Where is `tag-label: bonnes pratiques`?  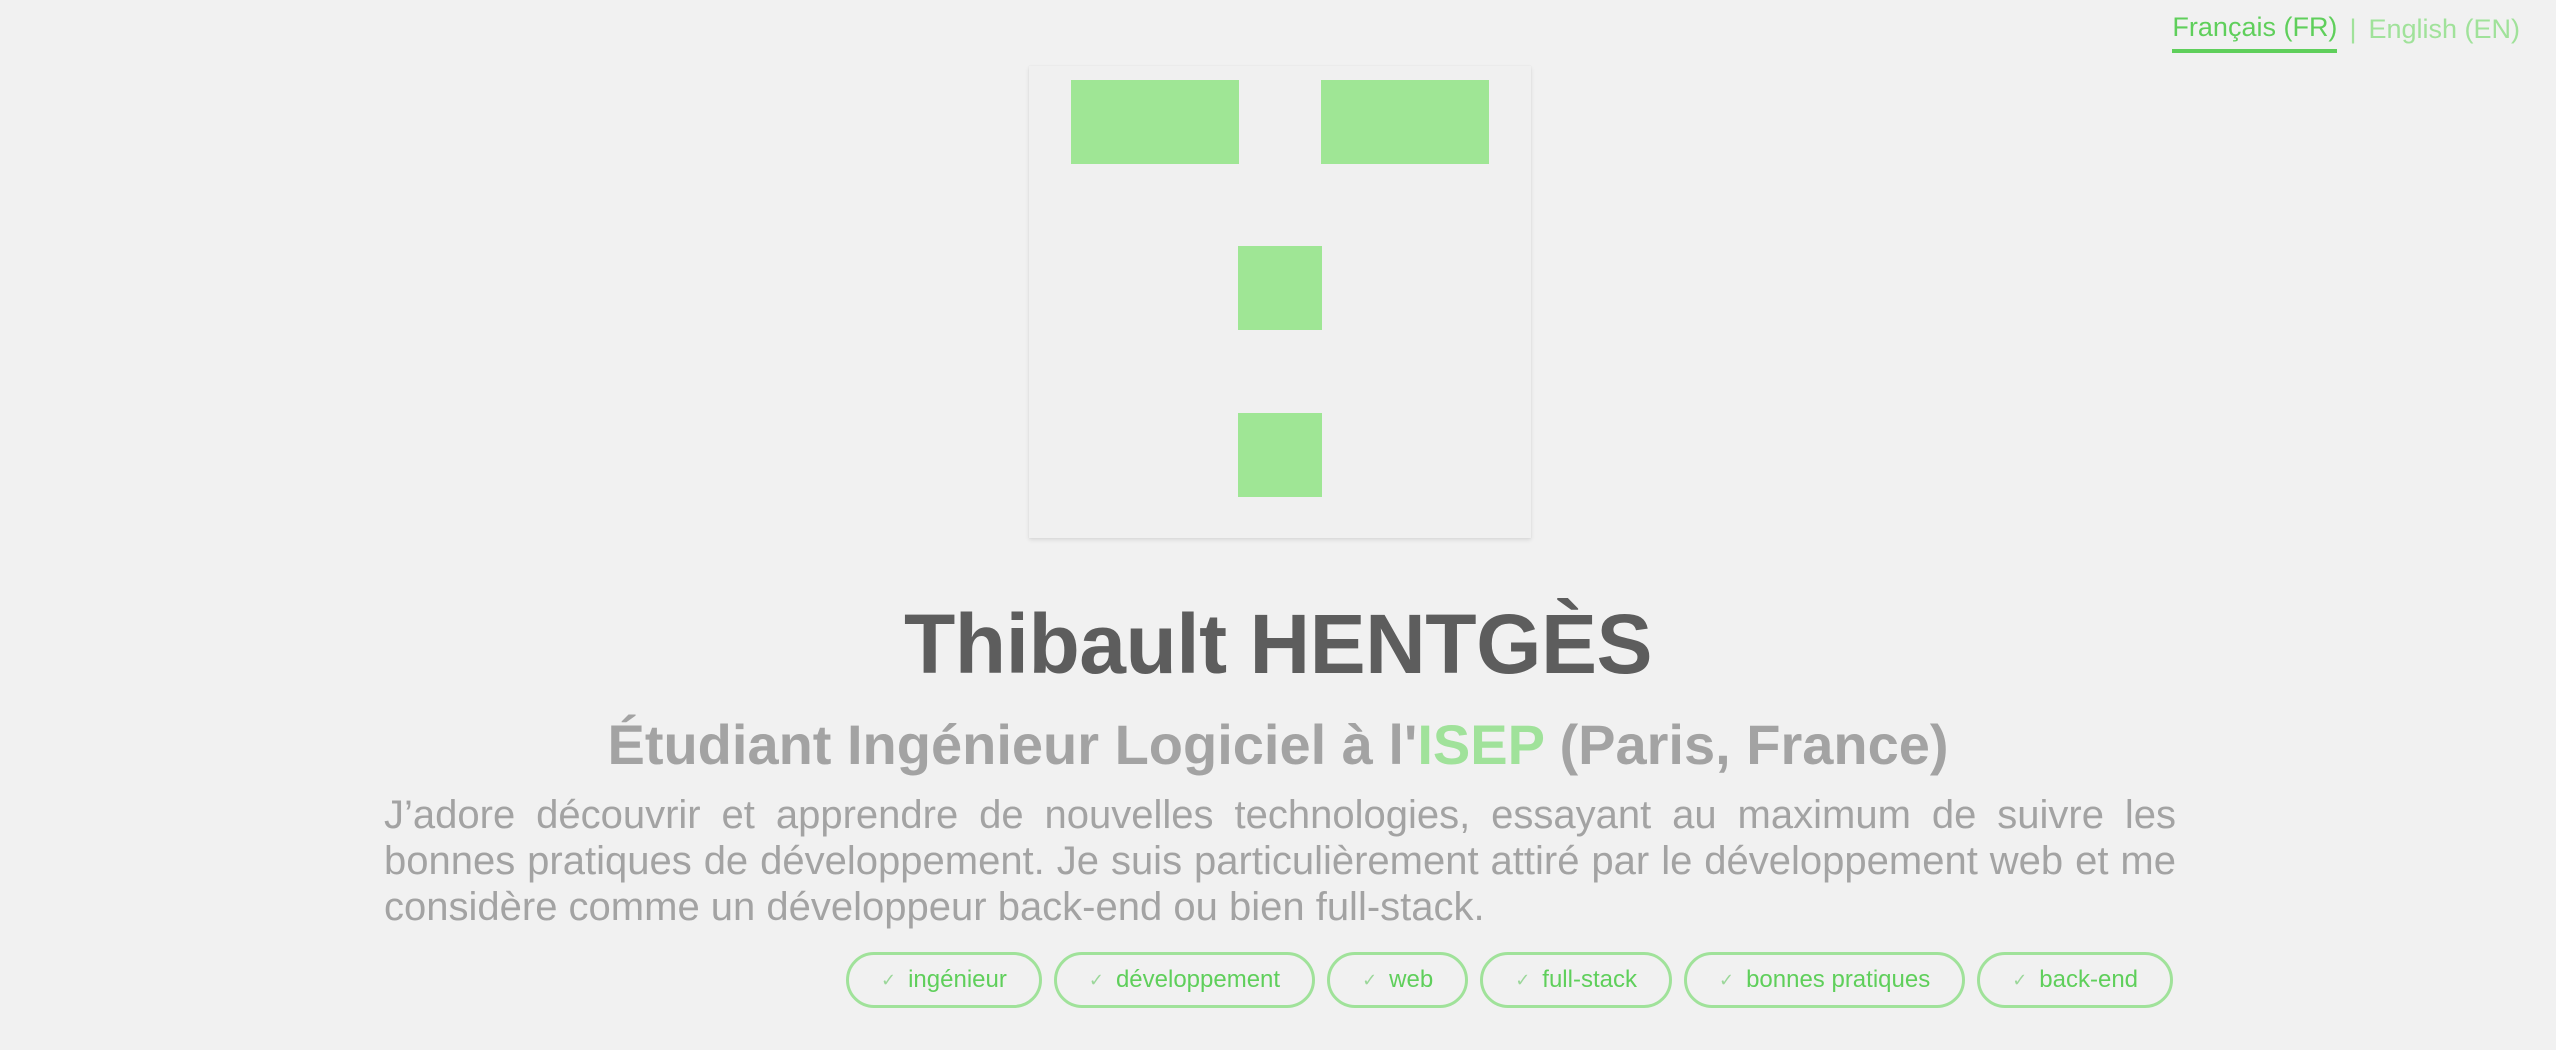
tag-label: bonnes pratiques is located at coordinates (1838, 979).